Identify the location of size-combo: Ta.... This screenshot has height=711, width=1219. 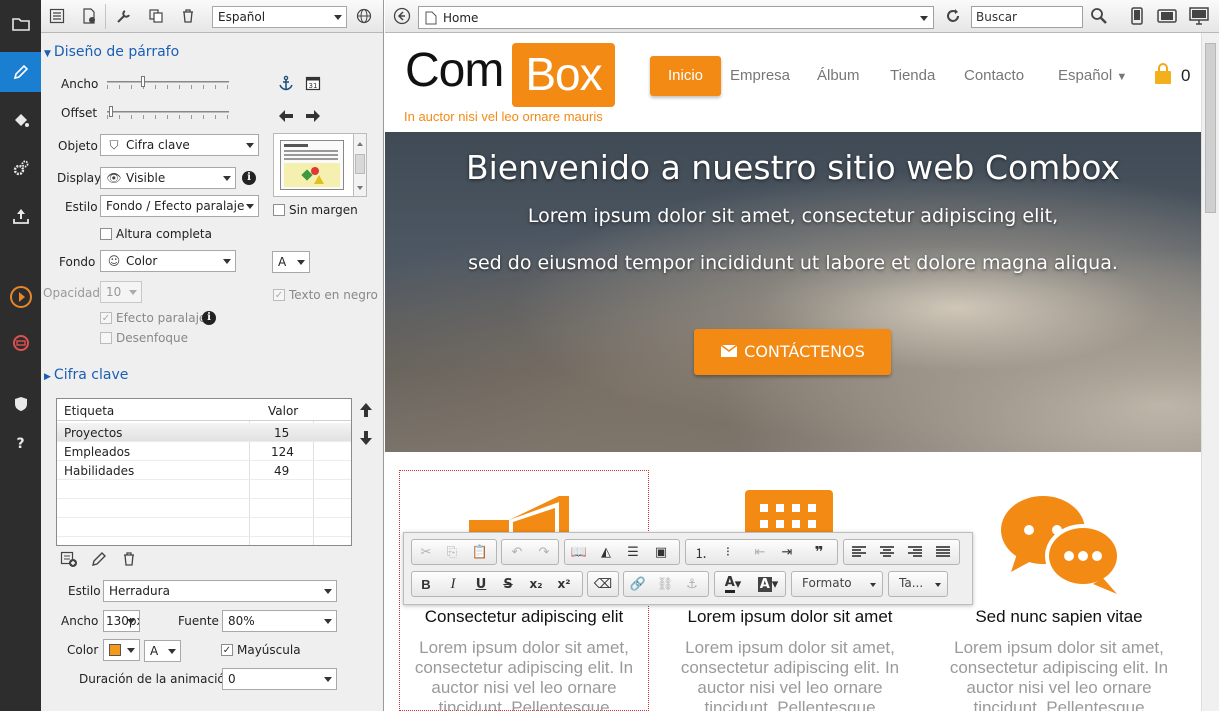
(918, 584).